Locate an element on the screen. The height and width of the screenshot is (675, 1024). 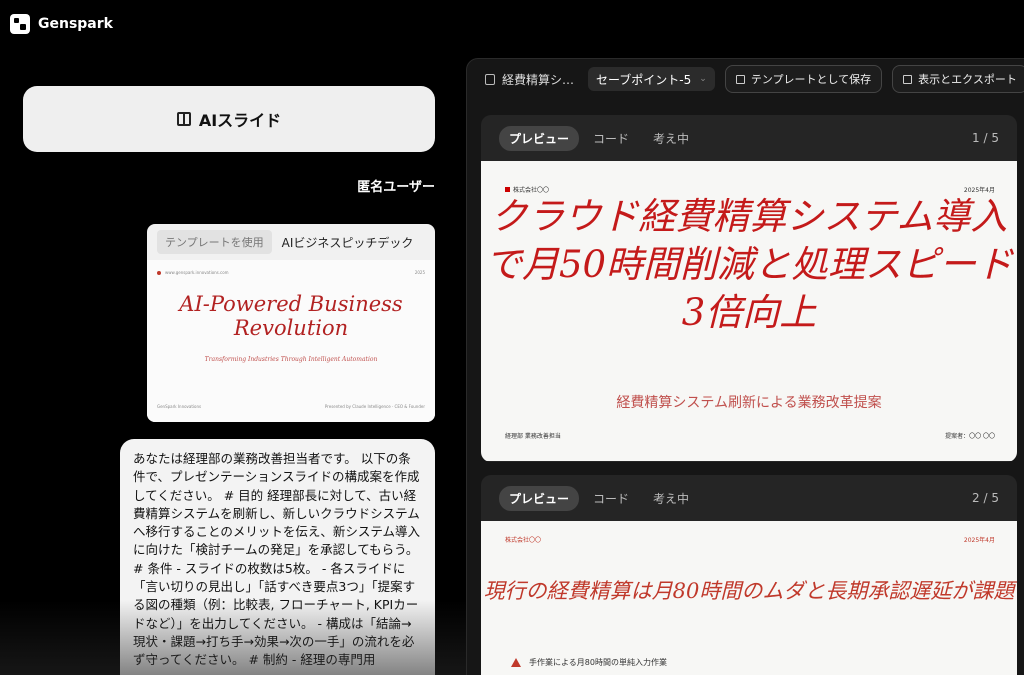
slide-warning-text: 手作業による月80時間の単純入力作業 is located at coordinates (598, 662).